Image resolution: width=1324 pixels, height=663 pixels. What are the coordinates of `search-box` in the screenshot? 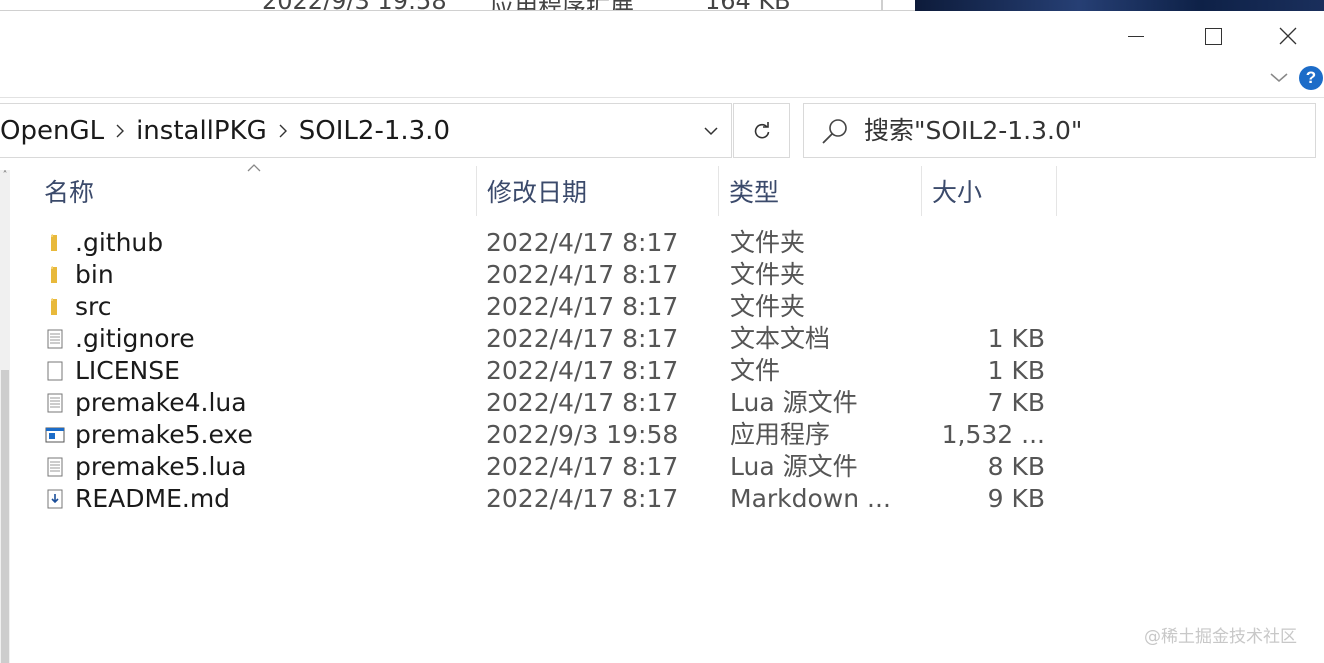 It's located at (1059, 130).